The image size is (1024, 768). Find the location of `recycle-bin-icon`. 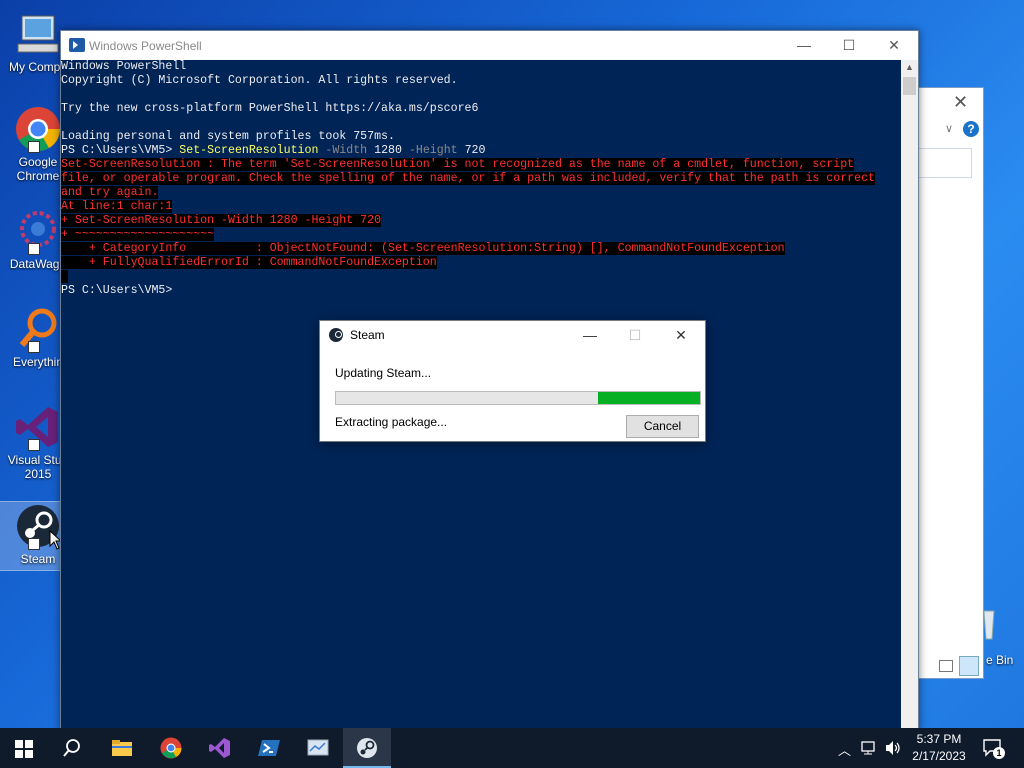

recycle-bin-icon is located at coordinates (998, 625).